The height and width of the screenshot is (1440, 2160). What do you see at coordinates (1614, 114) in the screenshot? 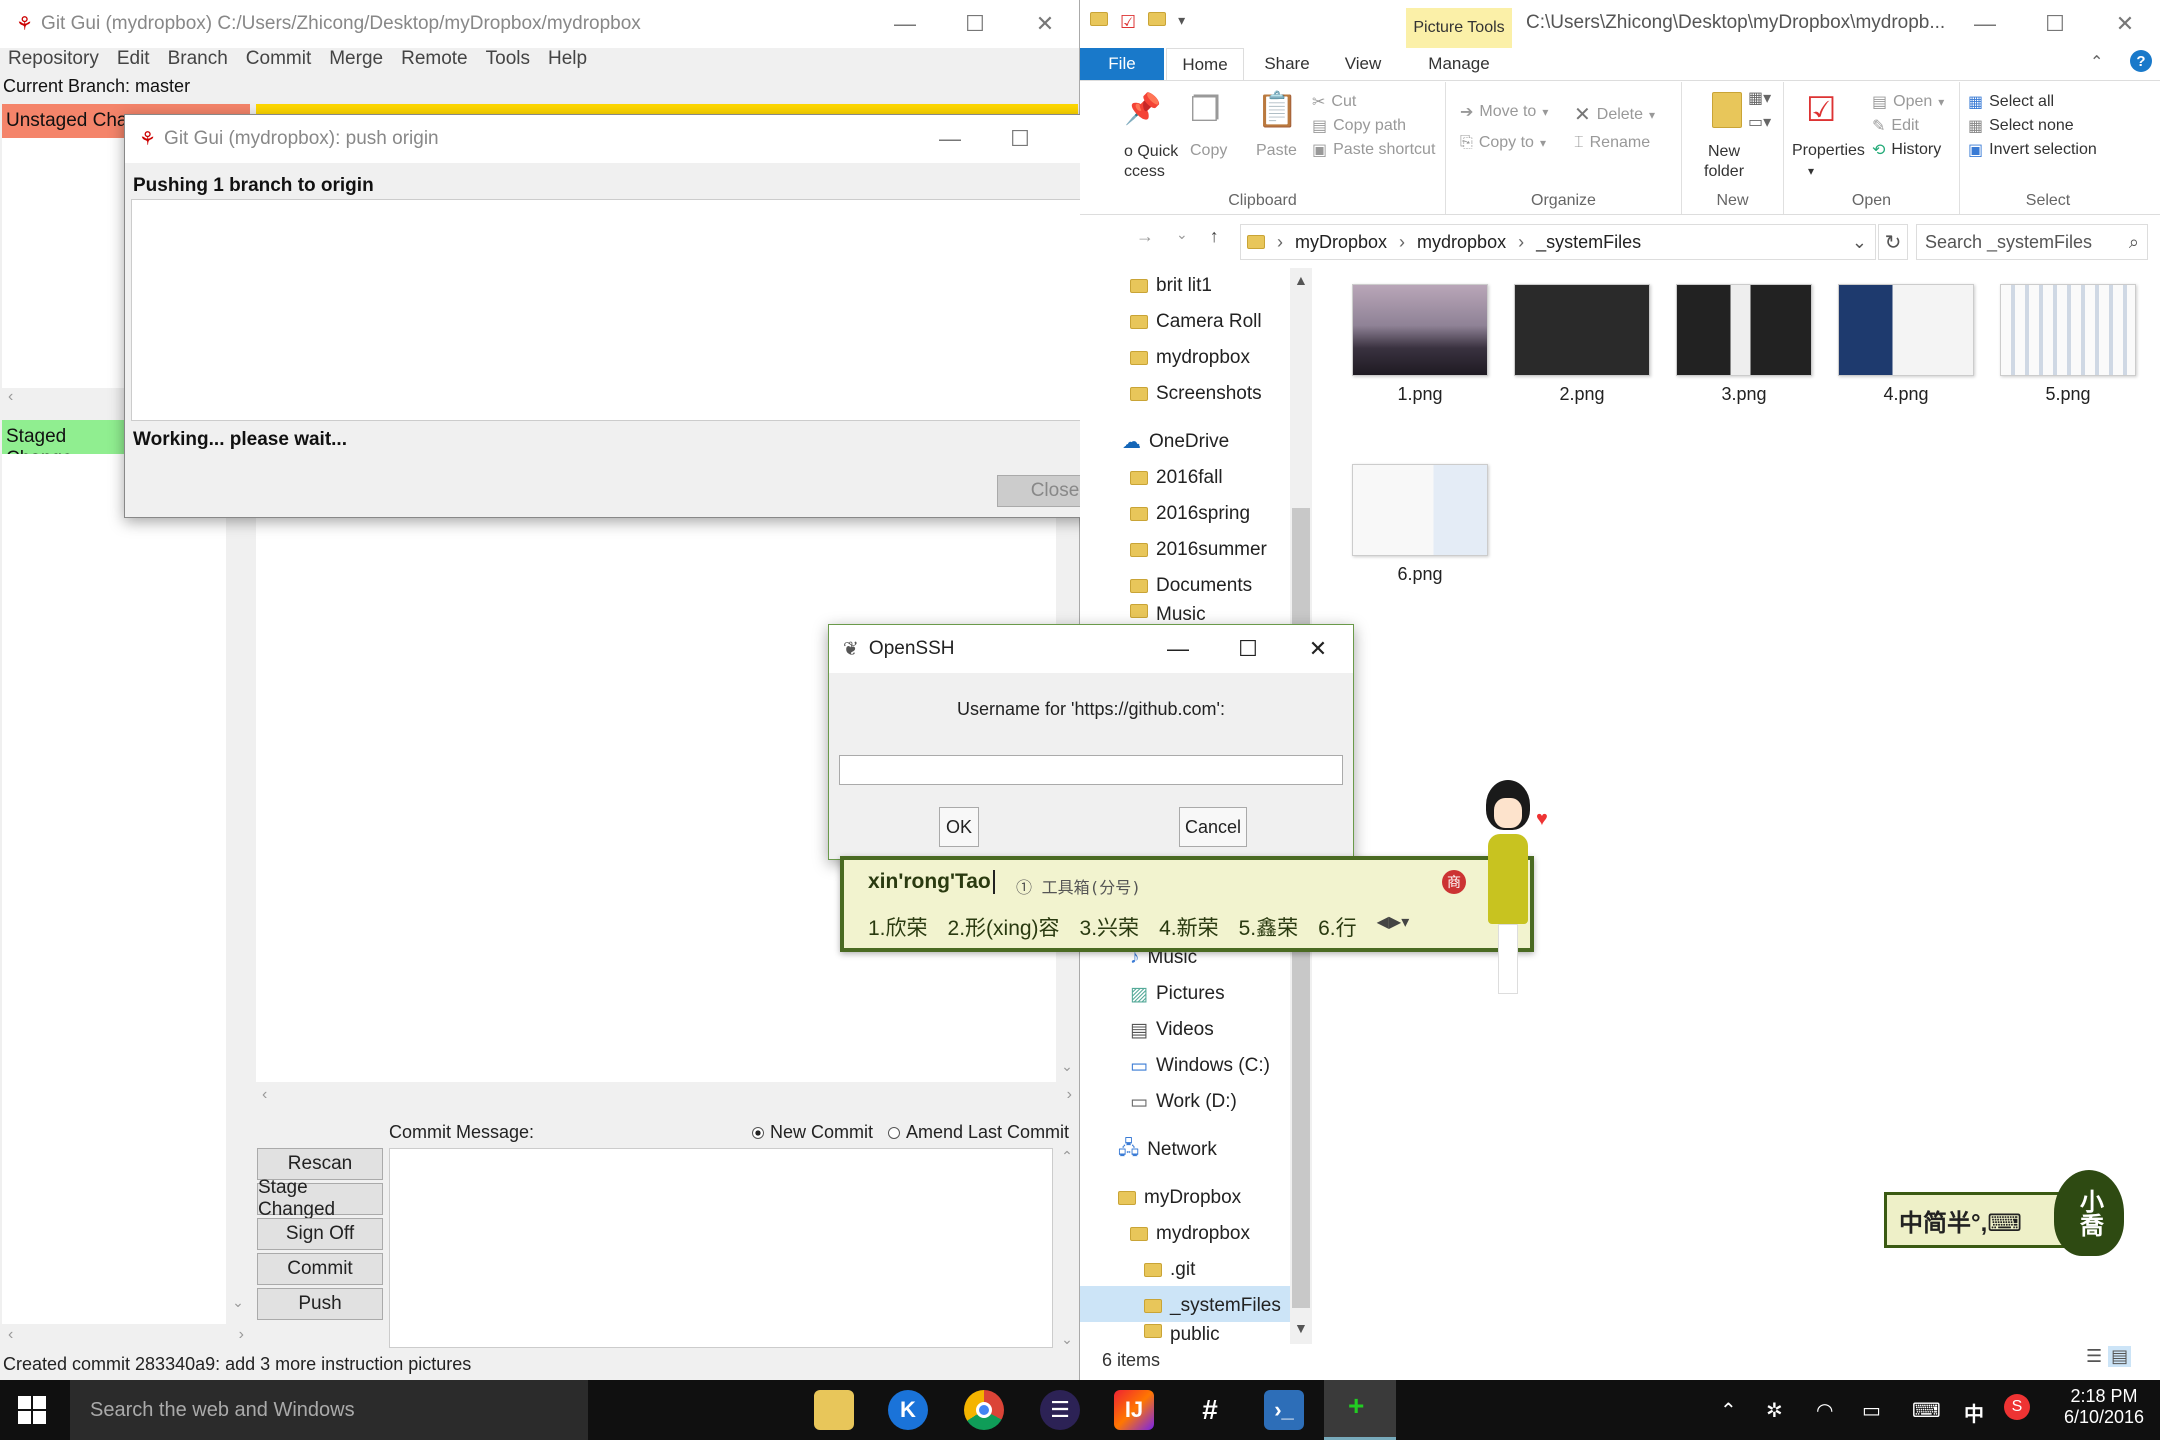
I see `delete-button: ✕ Delete ▾` at bounding box center [1614, 114].